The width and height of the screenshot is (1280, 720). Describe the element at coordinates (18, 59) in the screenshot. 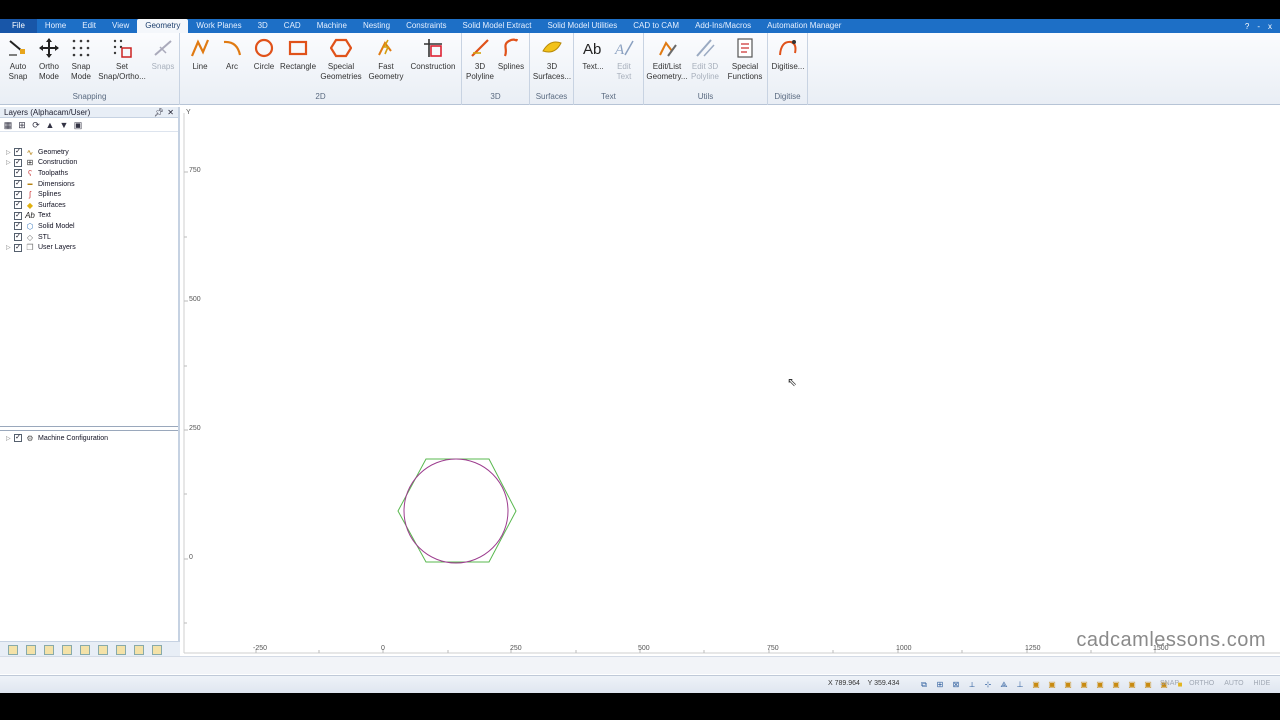

I see `auto-snap-button: Auto Snap` at that location.